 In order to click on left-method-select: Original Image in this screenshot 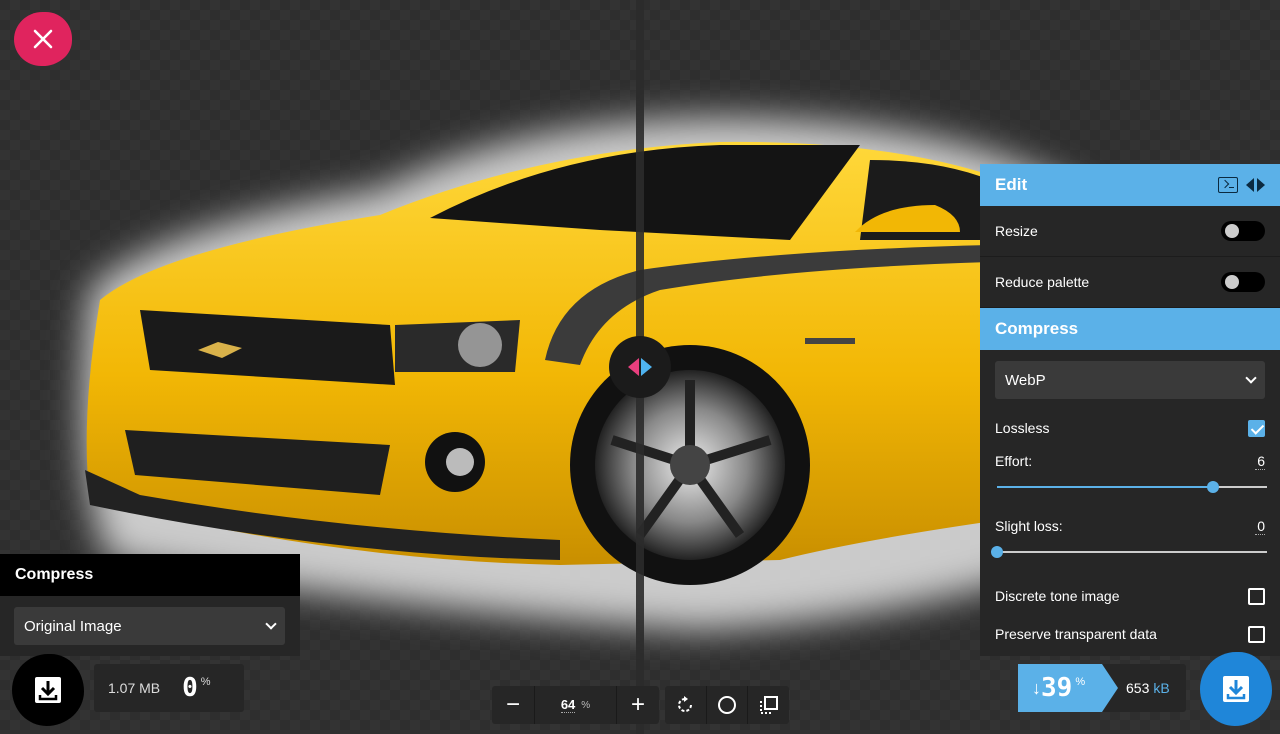, I will do `click(149, 626)`.